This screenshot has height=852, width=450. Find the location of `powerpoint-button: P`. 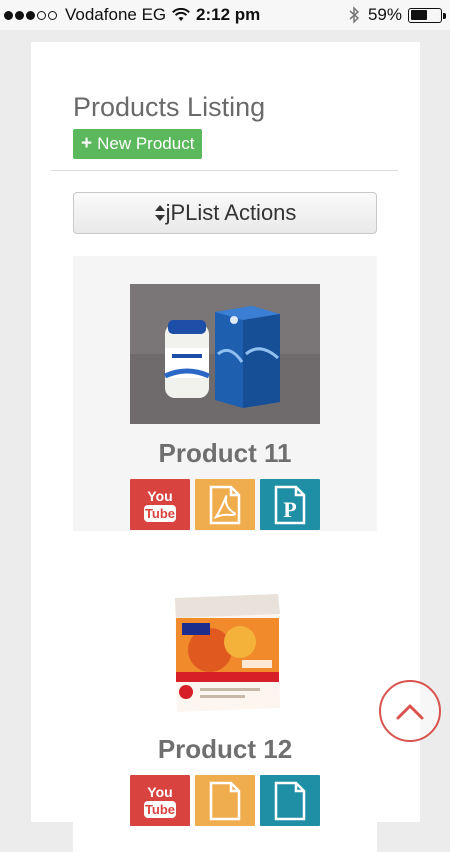

powerpoint-button: P is located at coordinates (290, 504).